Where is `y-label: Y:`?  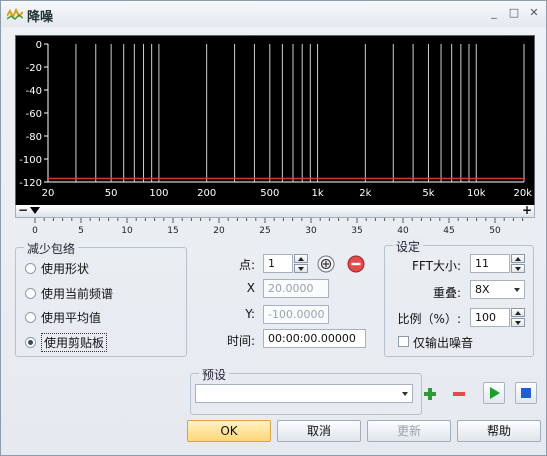
y-label: Y: is located at coordinates (250, 314).